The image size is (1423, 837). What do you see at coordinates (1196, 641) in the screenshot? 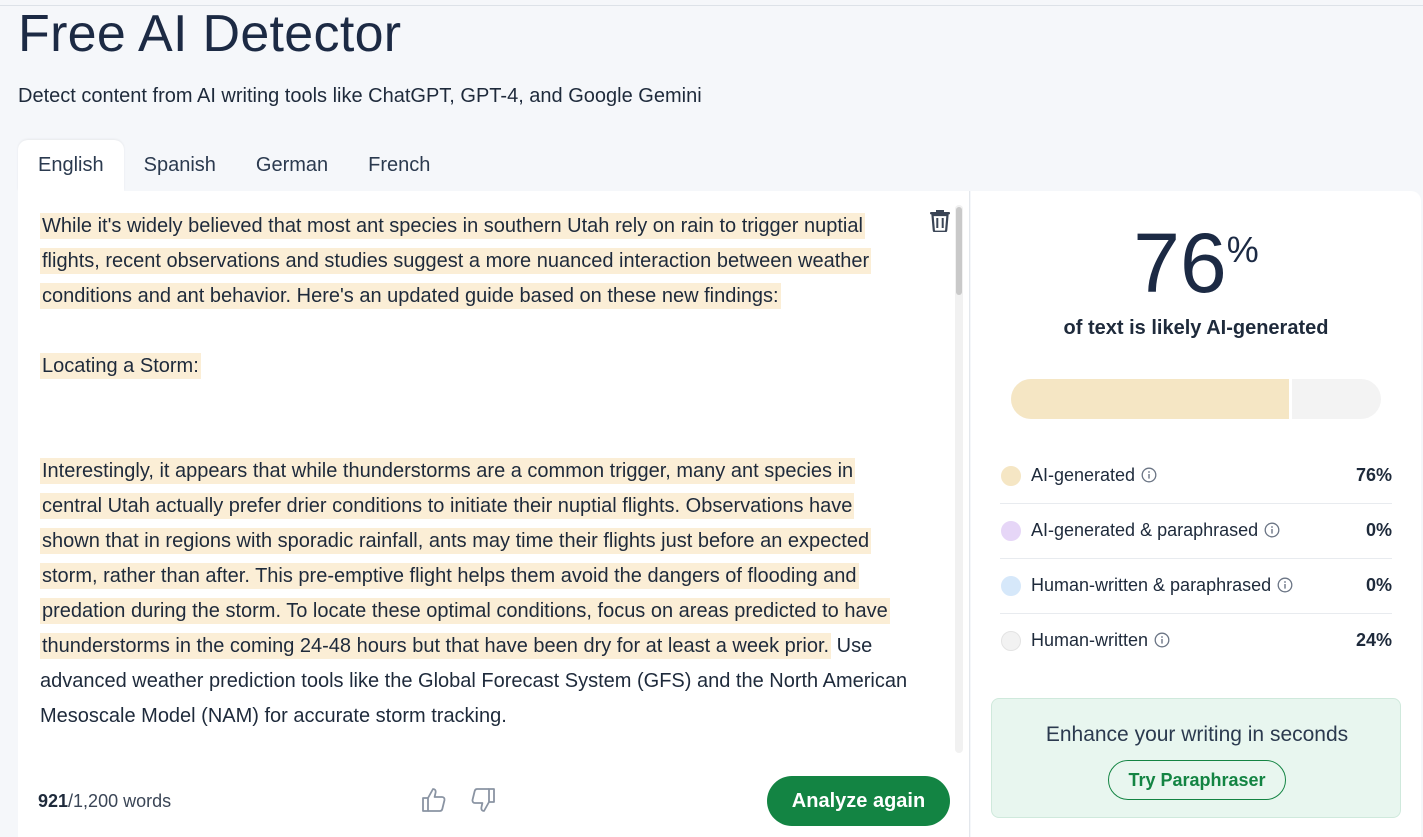
I see `legend-row-human-written: Human-written 24%` at bounding box center [1196, 641].